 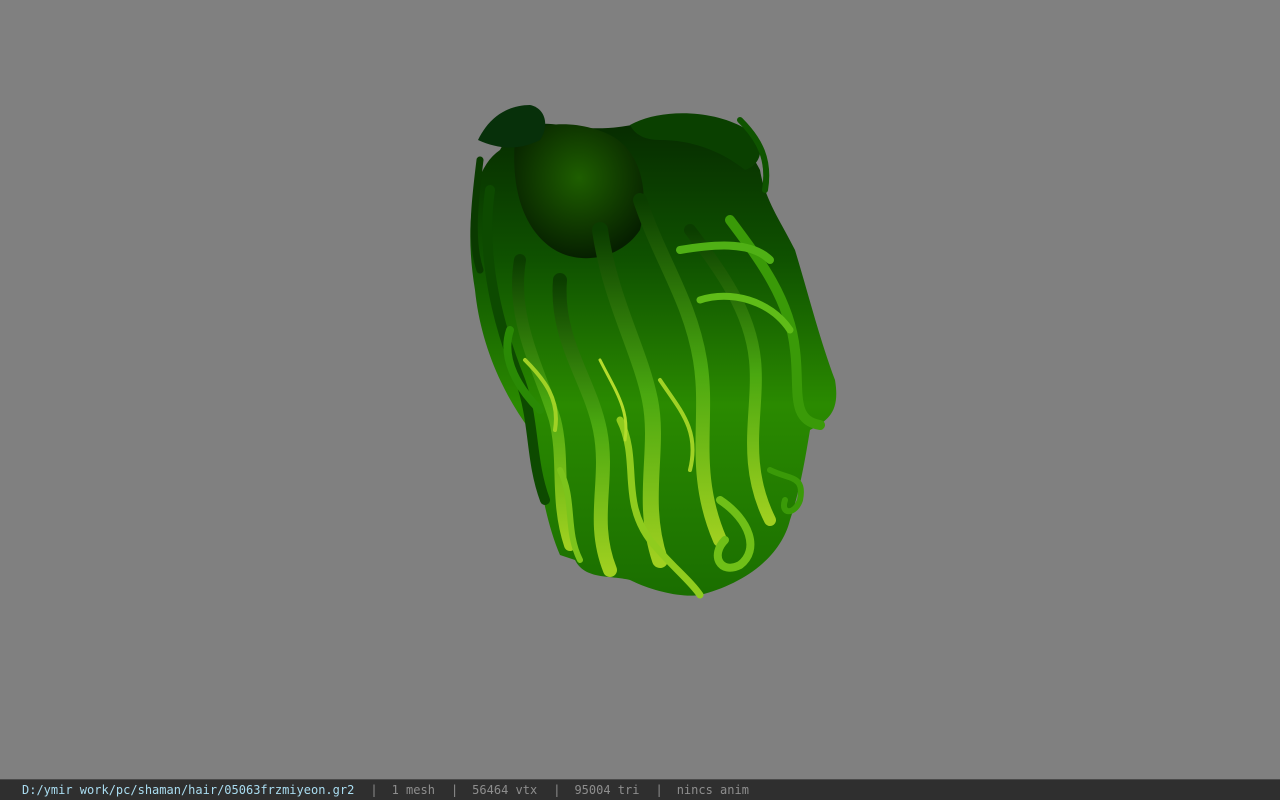 What do you see at coordinates (607, 790) in the screenshot?
I see `triangle-count: 95004 tri` at bounding box center [607, 790].